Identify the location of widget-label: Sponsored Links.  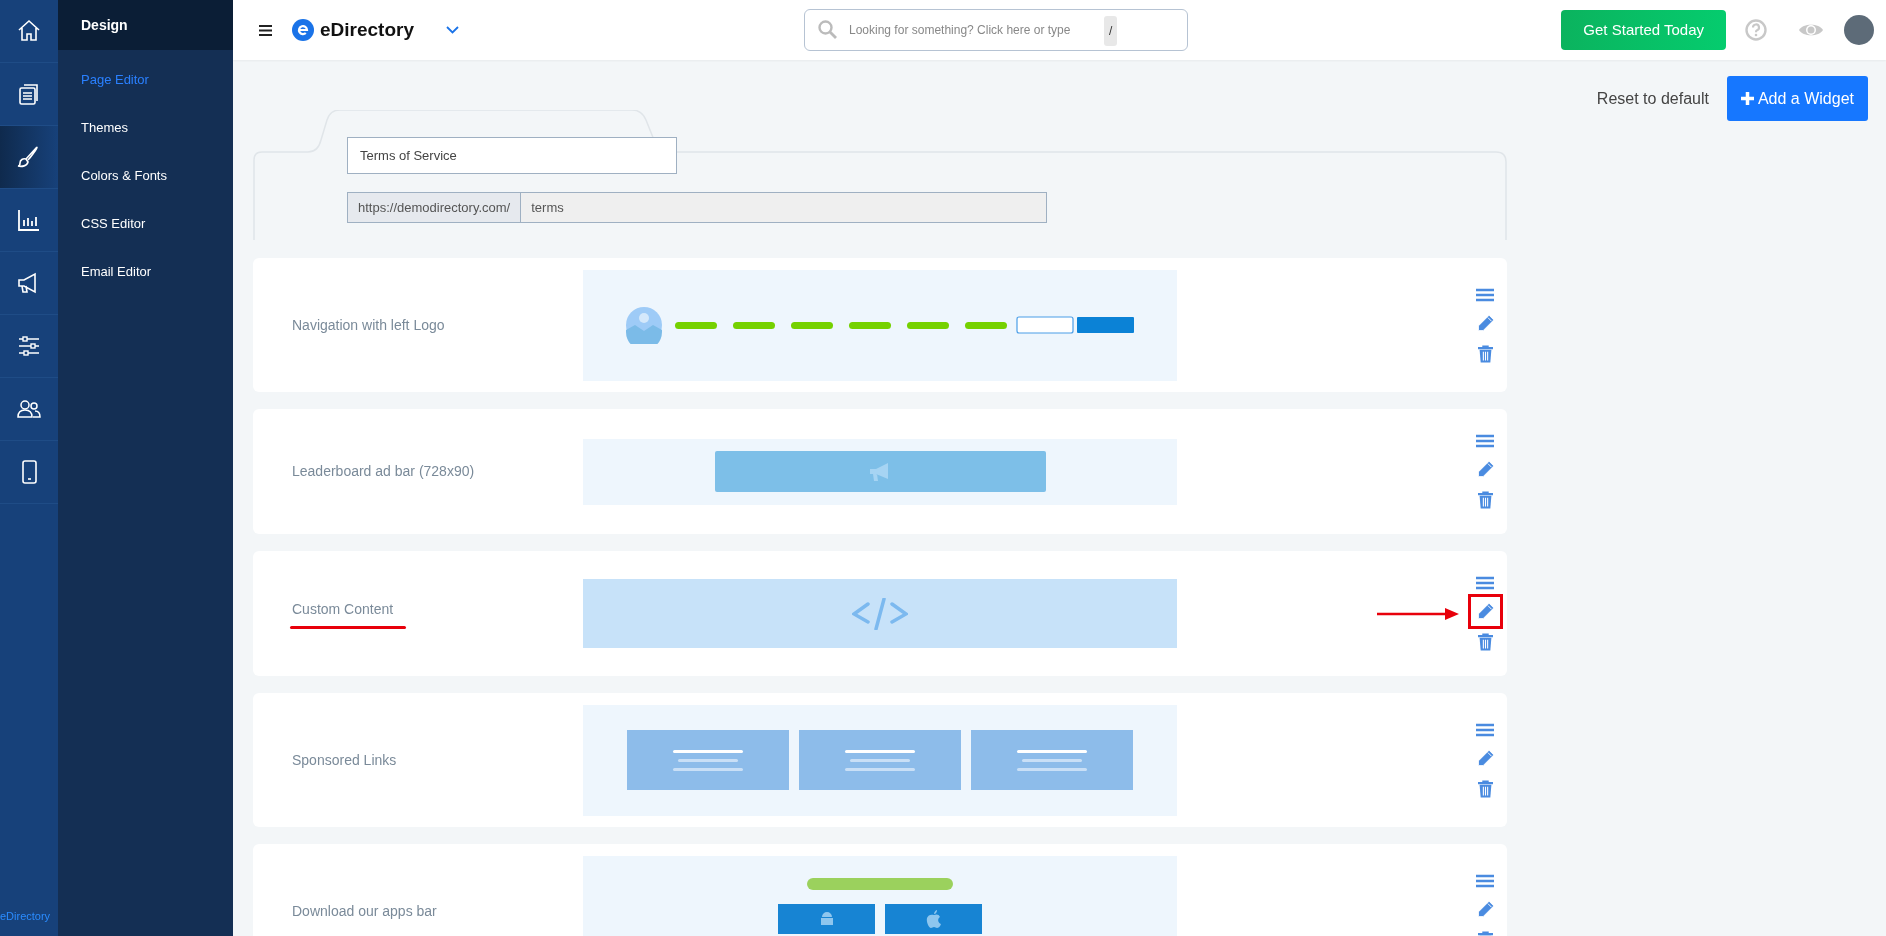
(344, 760).